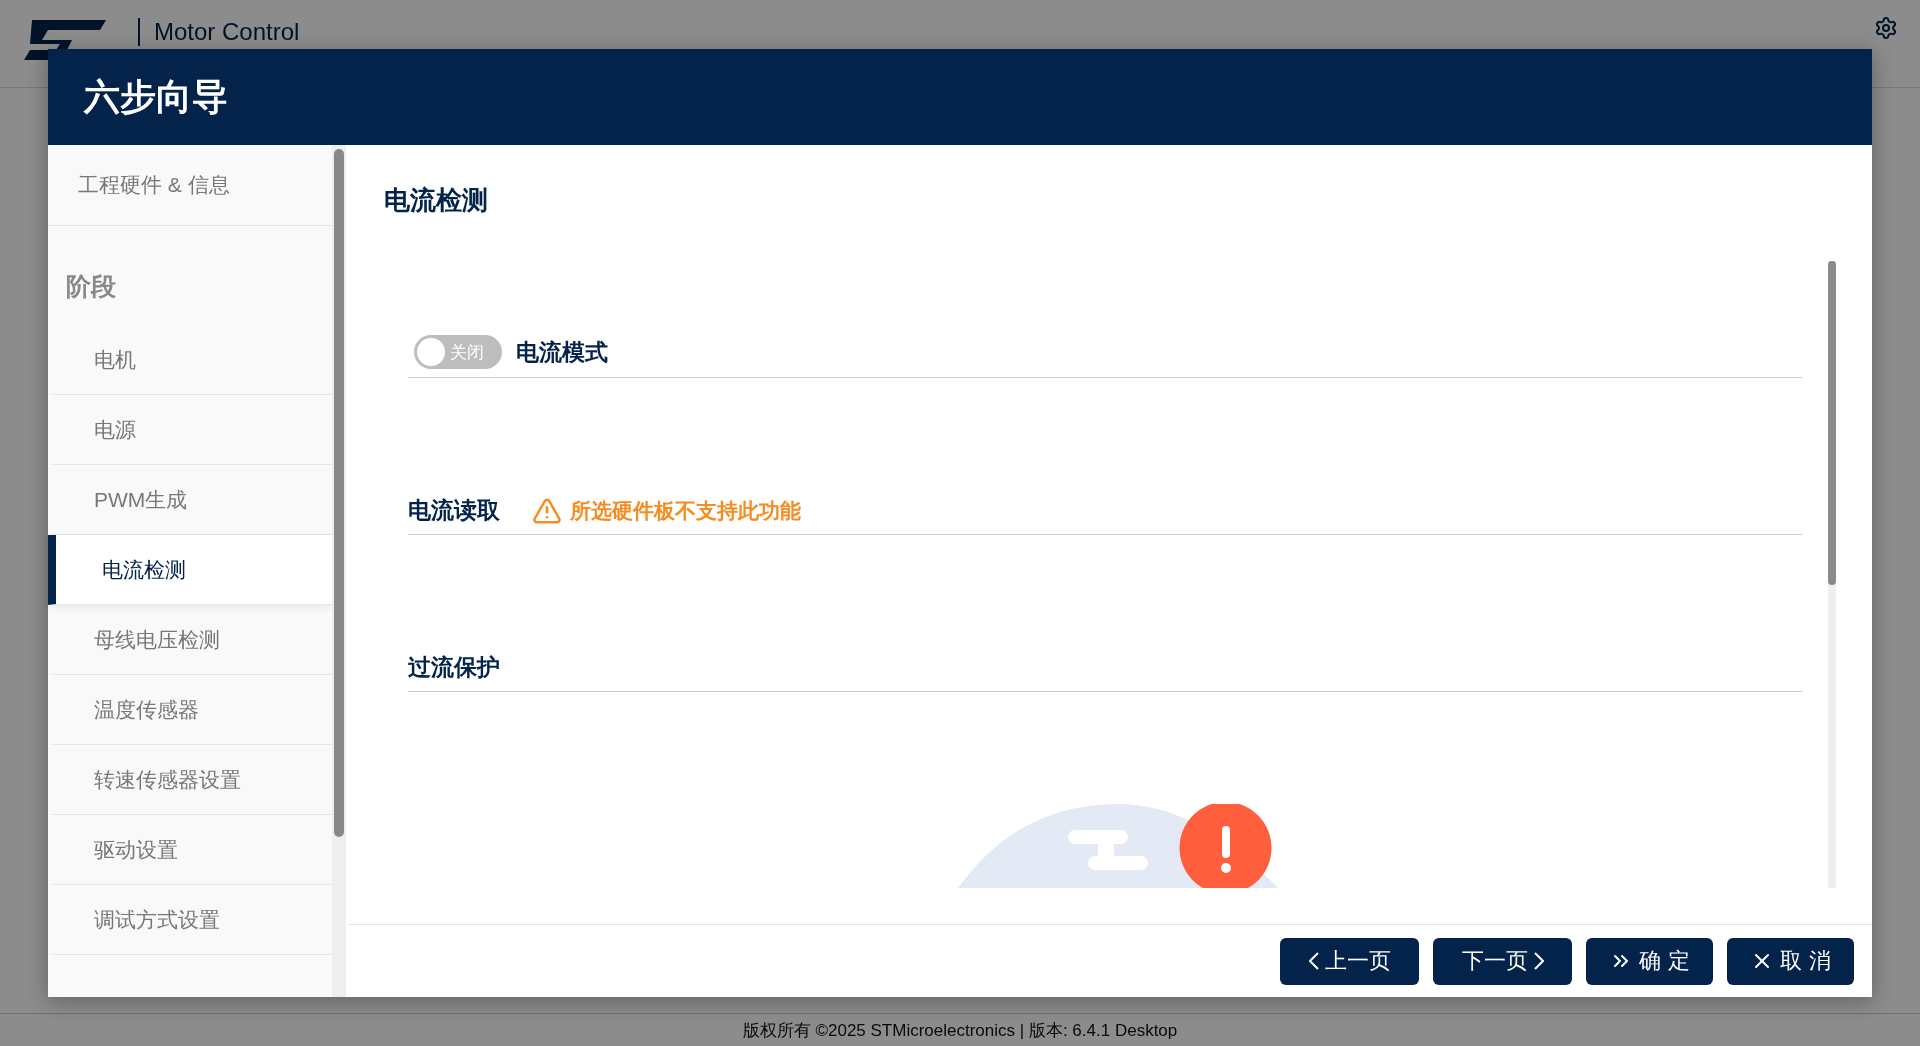  I want to click on section-title: 电流读取, so click(454, 510).